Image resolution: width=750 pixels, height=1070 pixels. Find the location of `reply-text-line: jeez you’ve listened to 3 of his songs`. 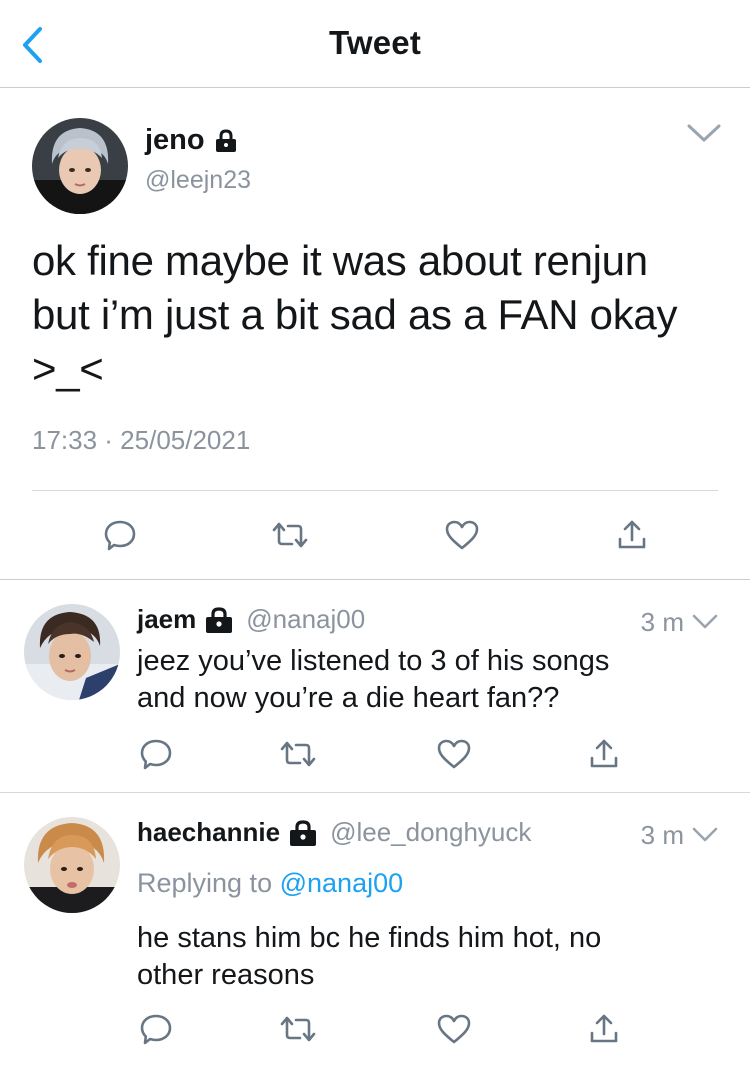

reply-text-line: jeez you’ve listened to 3 of his songs is located at coordinates (373, 661).